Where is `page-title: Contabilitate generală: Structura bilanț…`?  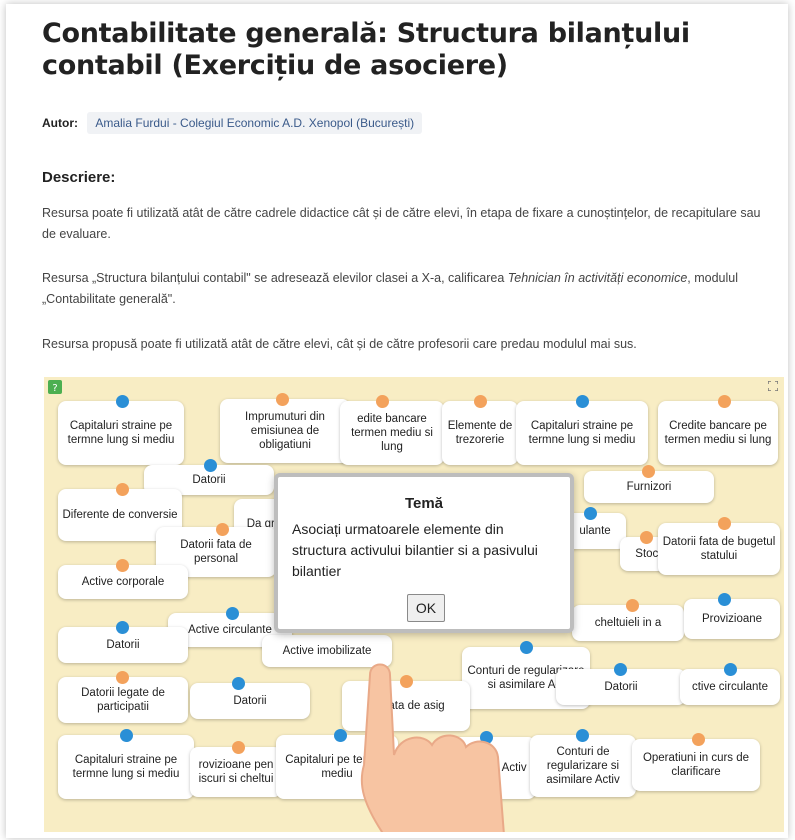
page-title: Contabilitate generală: Structura bilanț… is located at coordinates (366, 49).